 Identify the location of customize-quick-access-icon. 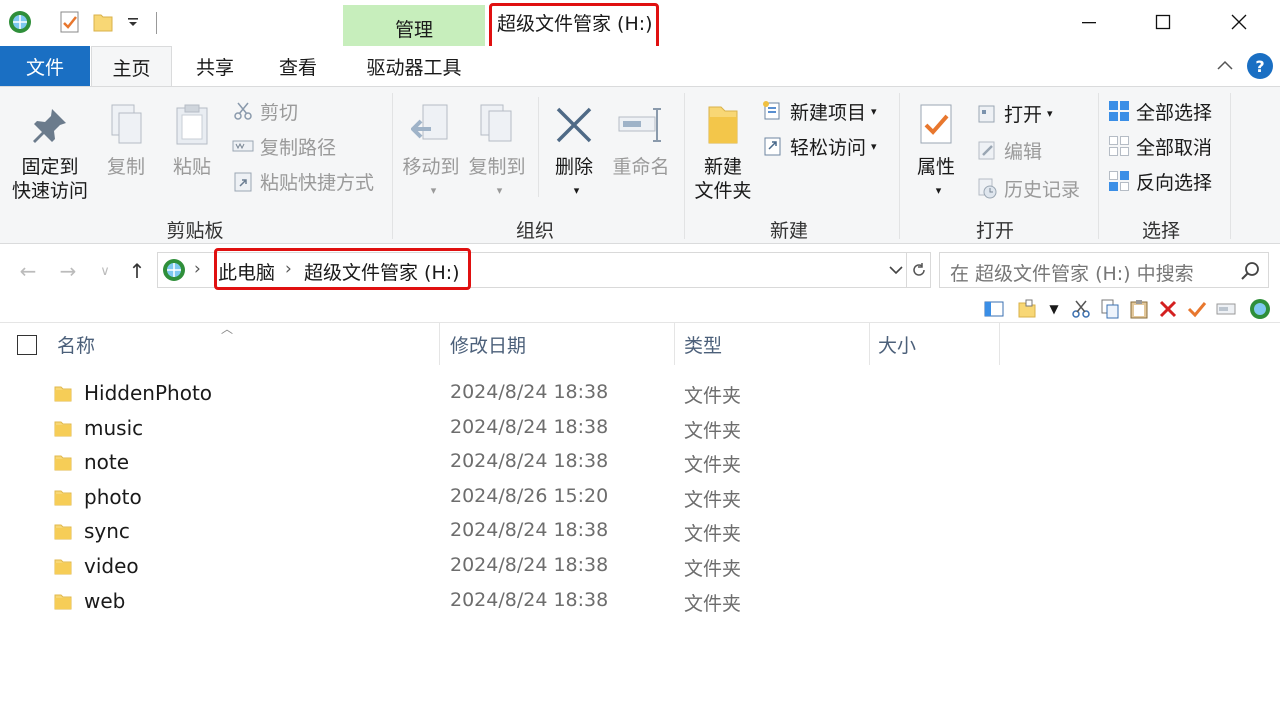
(133, 22).